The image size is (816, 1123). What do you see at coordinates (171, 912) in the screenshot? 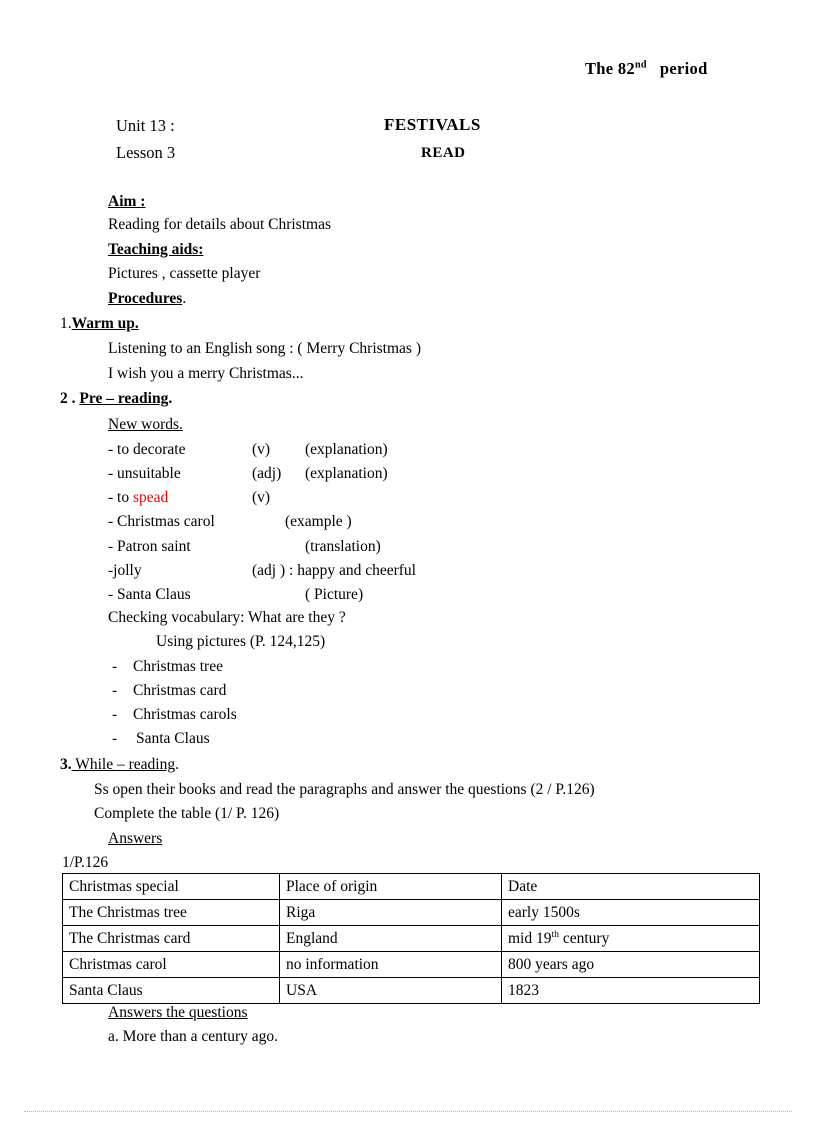
I see `table-cell-special: The Christmas tree` at bounding box center [171, 912].